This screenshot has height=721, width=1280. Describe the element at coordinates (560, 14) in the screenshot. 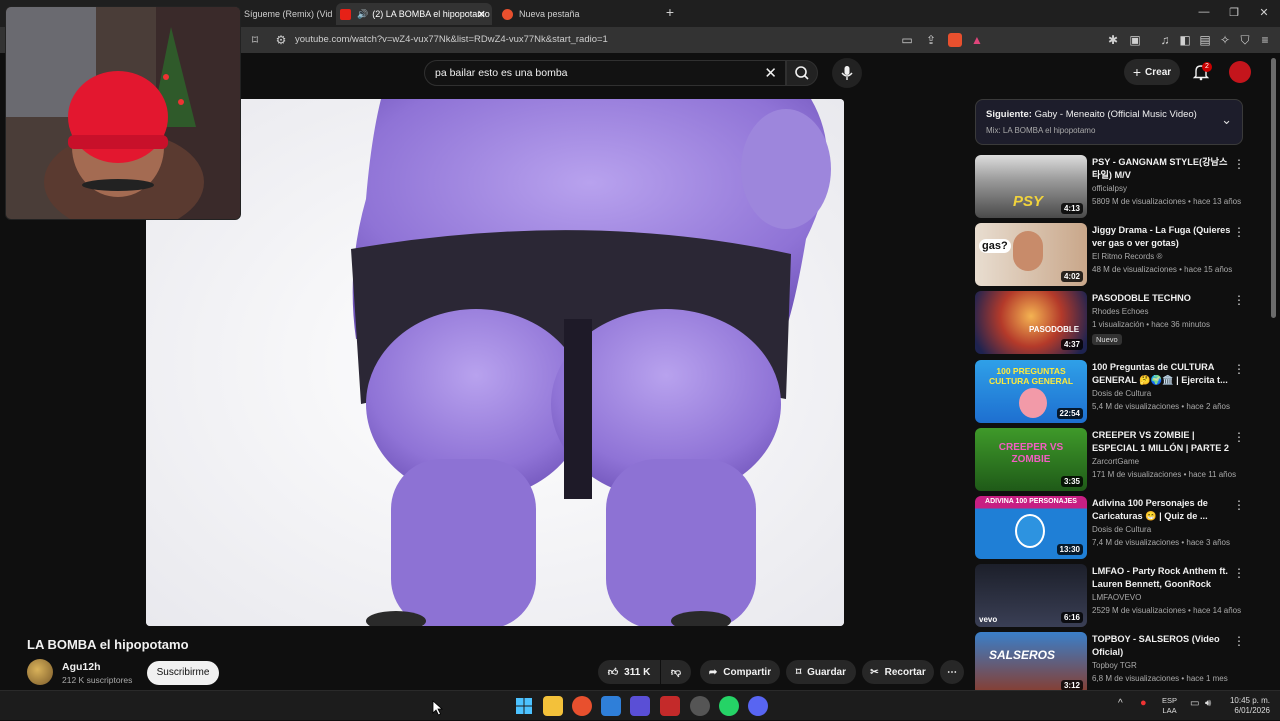

I see `tab-new-tab: Nueva pestaña` at that location.